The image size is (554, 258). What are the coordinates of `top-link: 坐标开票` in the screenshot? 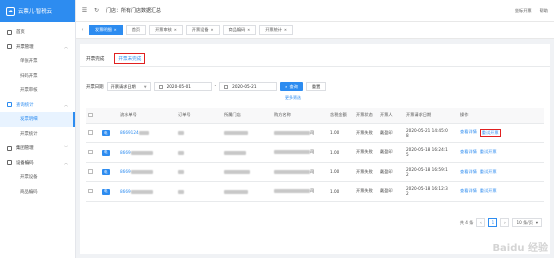 It's located at (523, 11).